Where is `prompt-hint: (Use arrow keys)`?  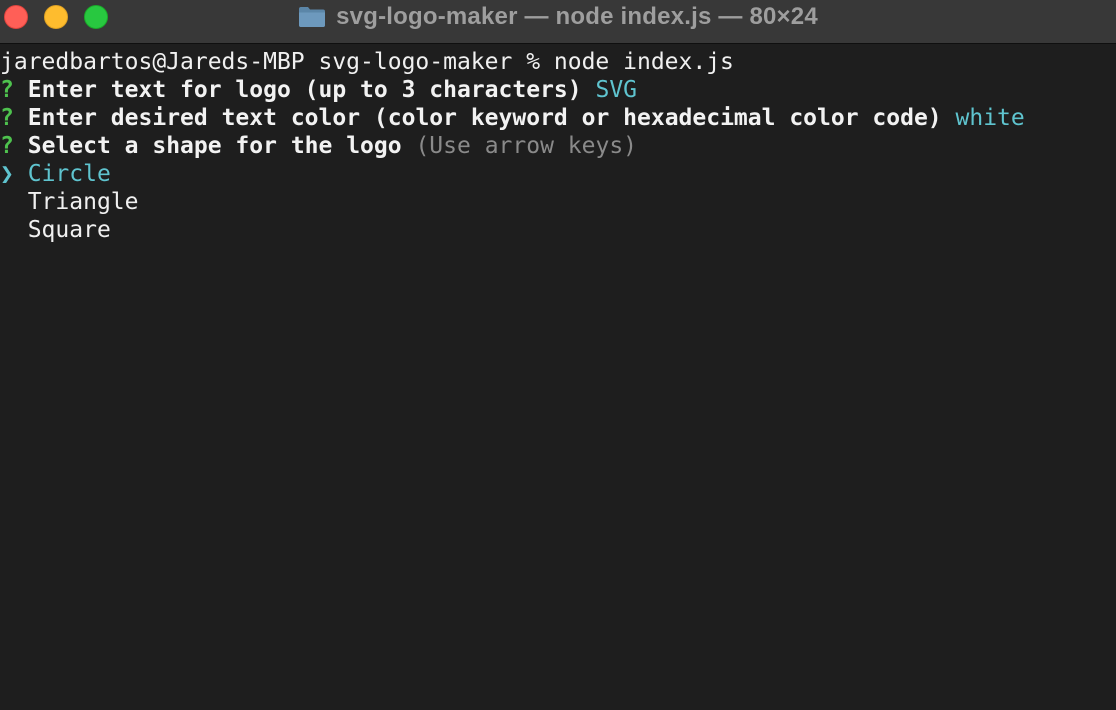 prompt-hint: (Use arrow keys) is located at coordinates (526, 146).